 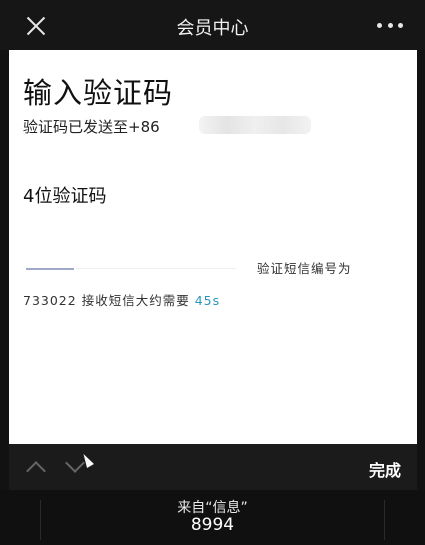 What do you see at coordinates (35, 466) in the screenshot?
I see `chevron-up-icon` at bounding box center [35, 466].